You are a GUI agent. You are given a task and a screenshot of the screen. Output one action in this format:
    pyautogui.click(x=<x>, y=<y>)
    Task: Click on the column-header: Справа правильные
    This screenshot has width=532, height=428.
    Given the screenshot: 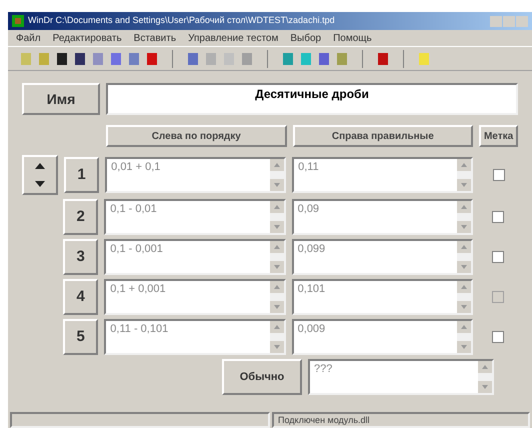 What is the action you would take?
    pyautogui.click(x=383, y=136)
    